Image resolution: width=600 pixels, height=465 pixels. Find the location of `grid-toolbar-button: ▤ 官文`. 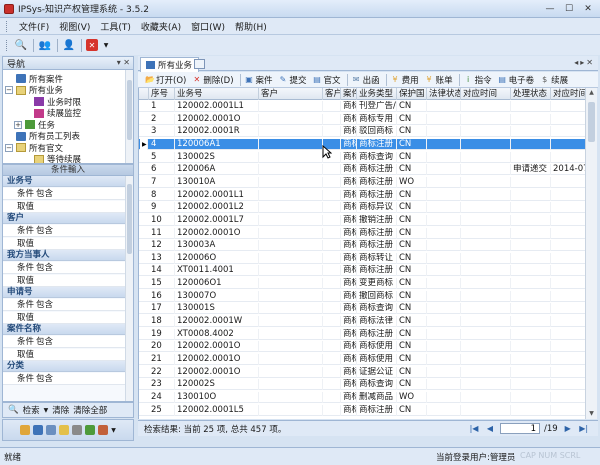

grid-toolbar-button: ▤ 官文 is located at coordinates (328, 80).